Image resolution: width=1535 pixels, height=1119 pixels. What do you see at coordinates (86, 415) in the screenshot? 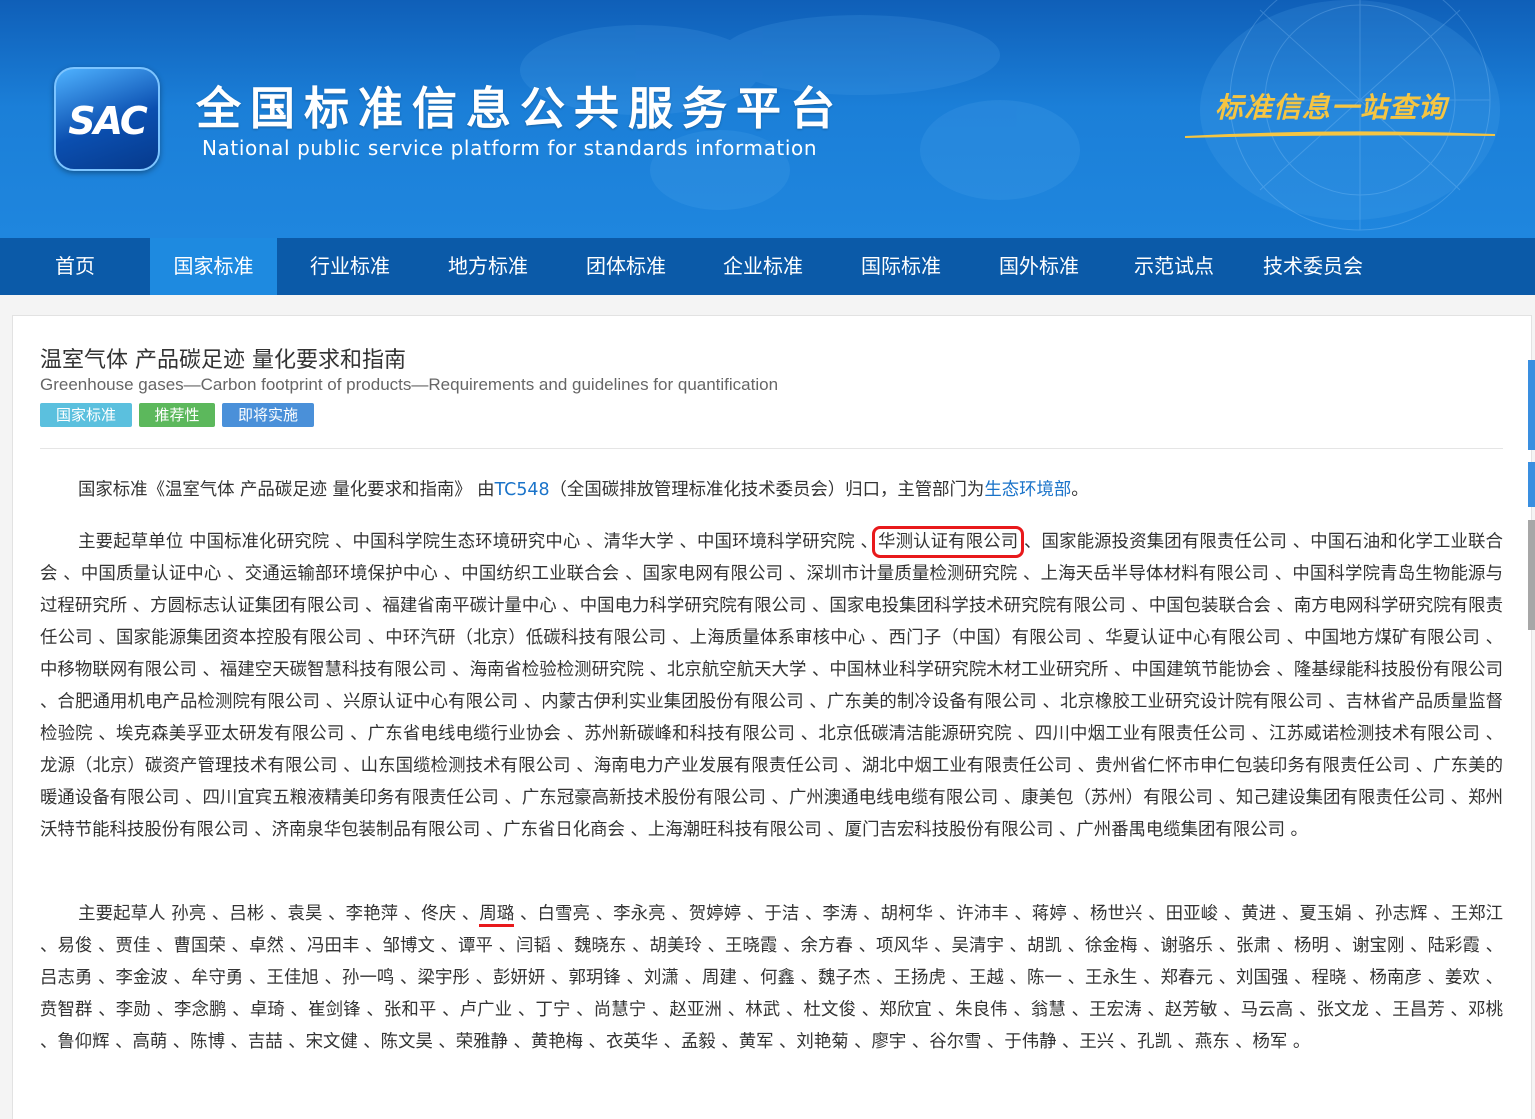
I see `tag-national-standard: 国家标准` at bounding box center [86, 415].